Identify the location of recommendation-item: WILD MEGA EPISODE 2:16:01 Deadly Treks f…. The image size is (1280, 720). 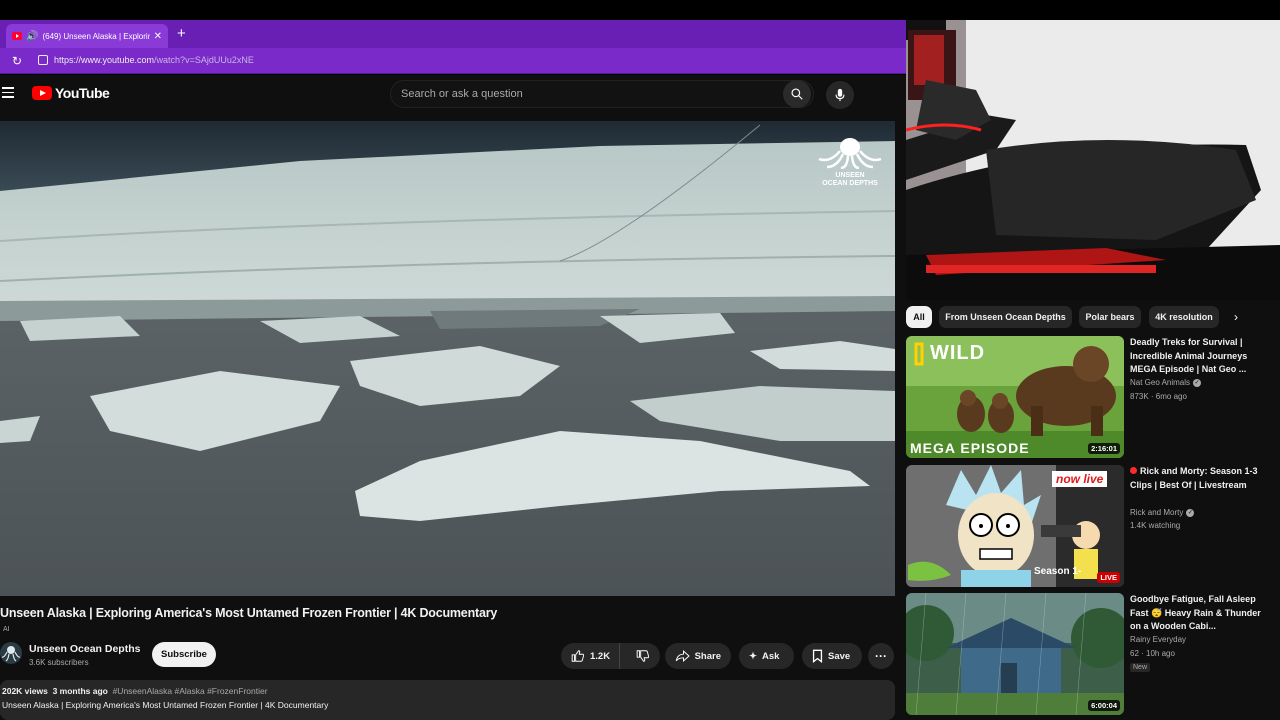
(1093, 397).